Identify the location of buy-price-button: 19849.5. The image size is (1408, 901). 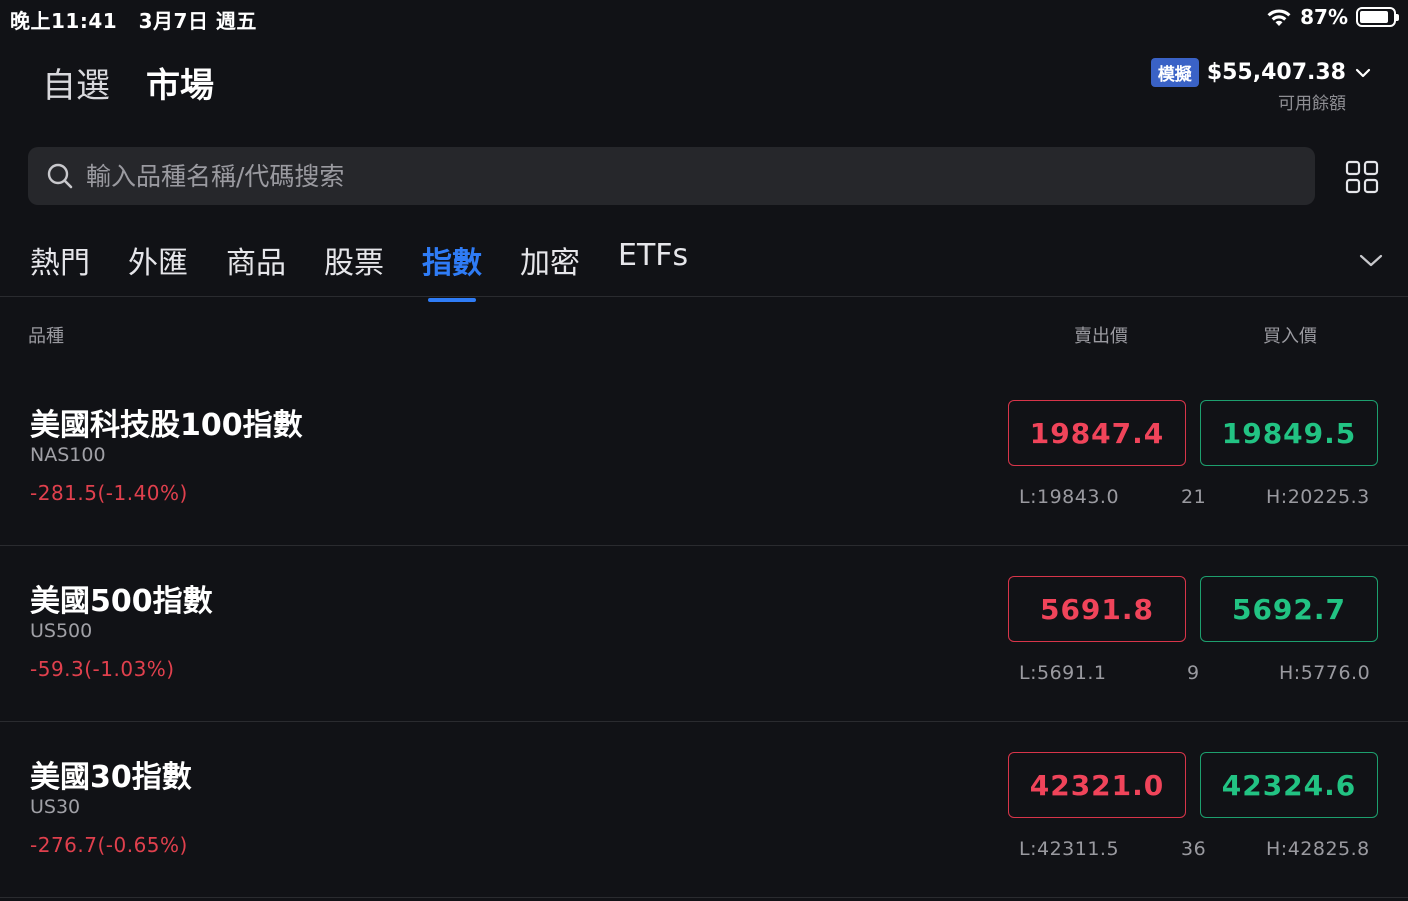
(1289, 433).